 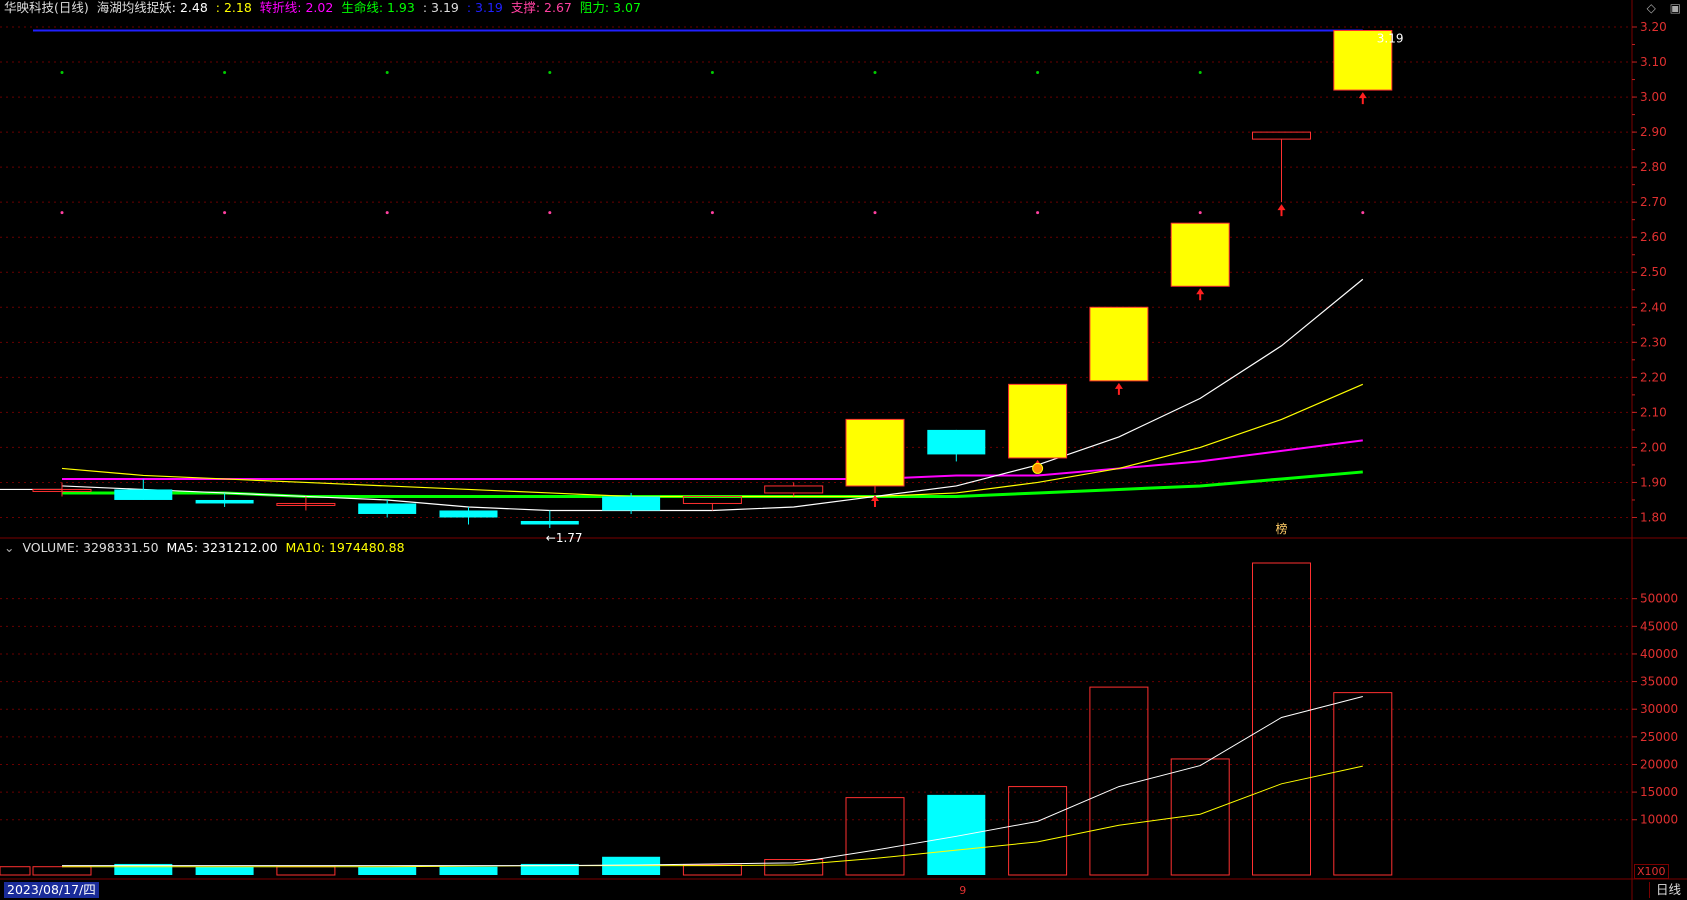 What do you see at coordinates (1653, 412) in the screenshot?
I see `price-tick-label: 2.10` at bounding box center [1653, 412].